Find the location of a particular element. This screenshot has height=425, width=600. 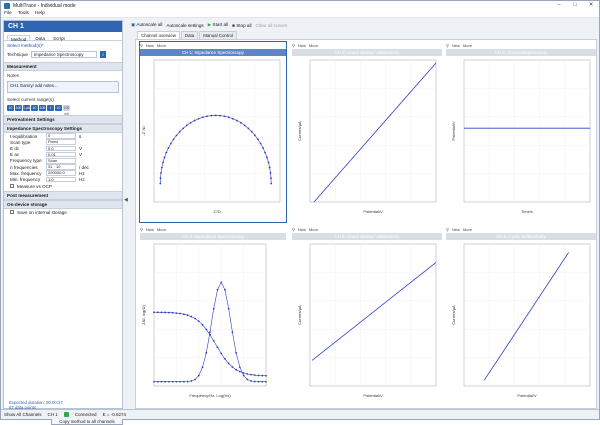

maximize-button: □ is located at coordinates (575, 5).